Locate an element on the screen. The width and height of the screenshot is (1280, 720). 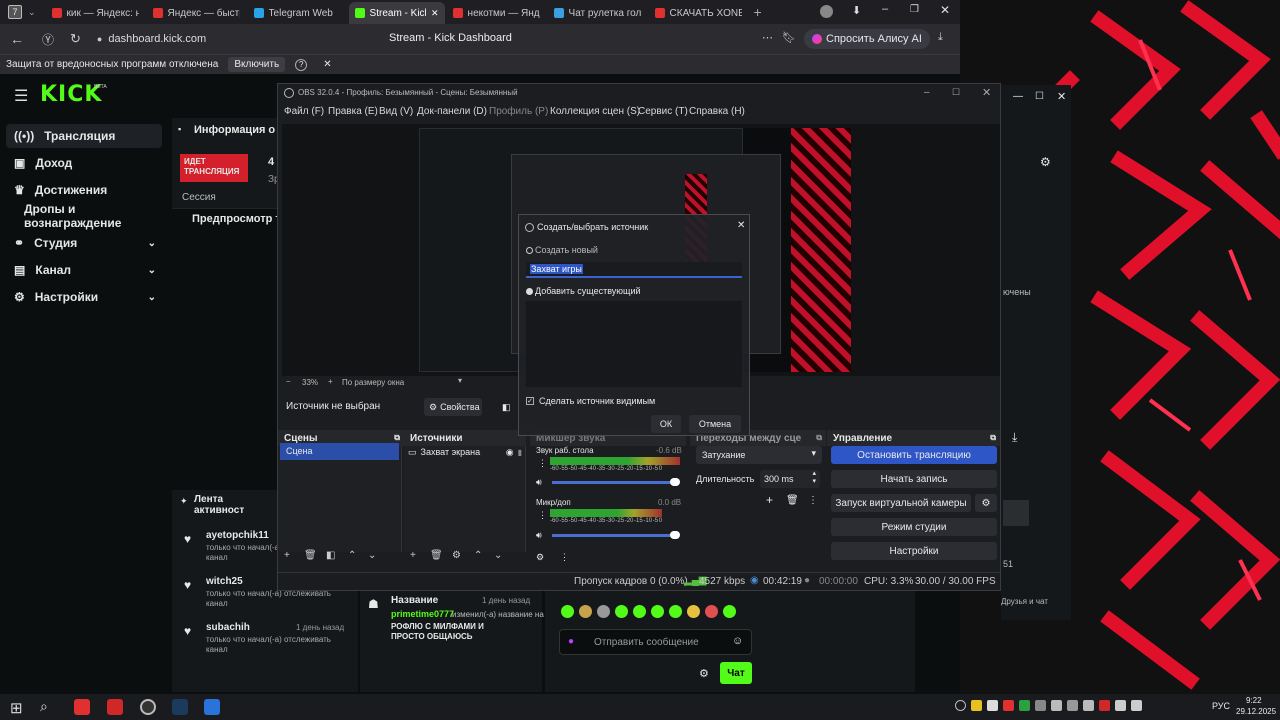
panel-max-icon: ☐ is located at coordinates (1039, 96).